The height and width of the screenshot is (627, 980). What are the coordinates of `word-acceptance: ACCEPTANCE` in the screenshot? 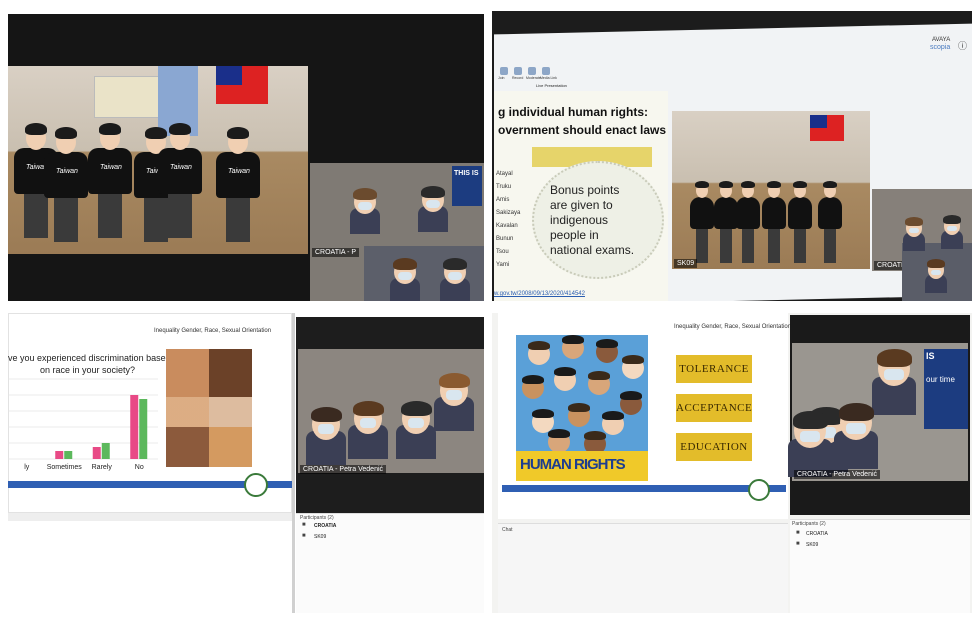 It's located at (714, 408).